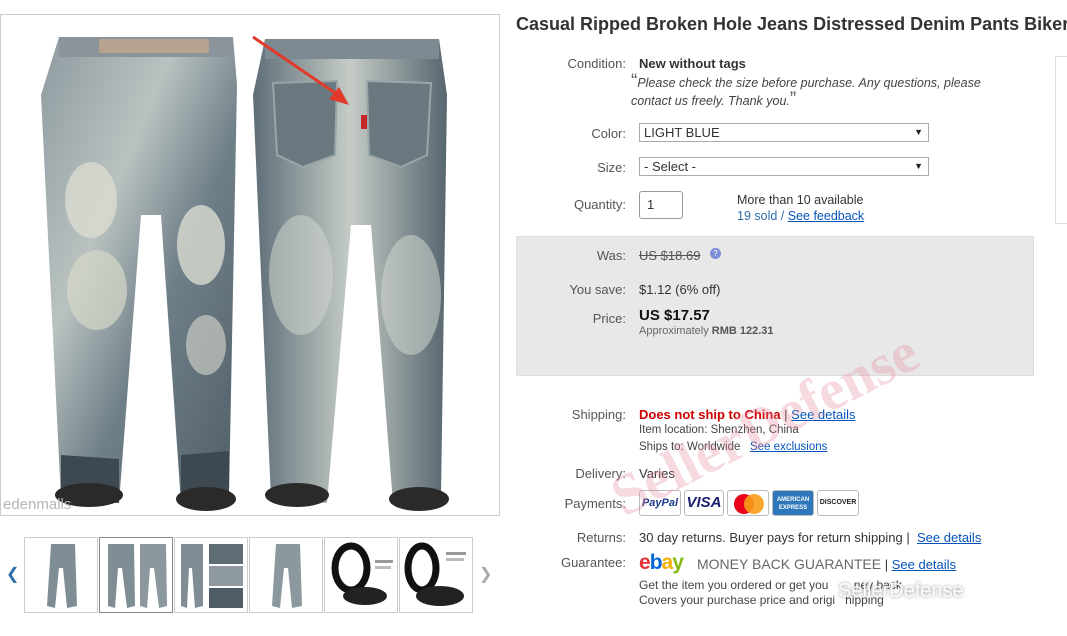 This screenshot has width=1067, height=636. I want to click on shipping-status: Does not ship to China, so click(710, 414).